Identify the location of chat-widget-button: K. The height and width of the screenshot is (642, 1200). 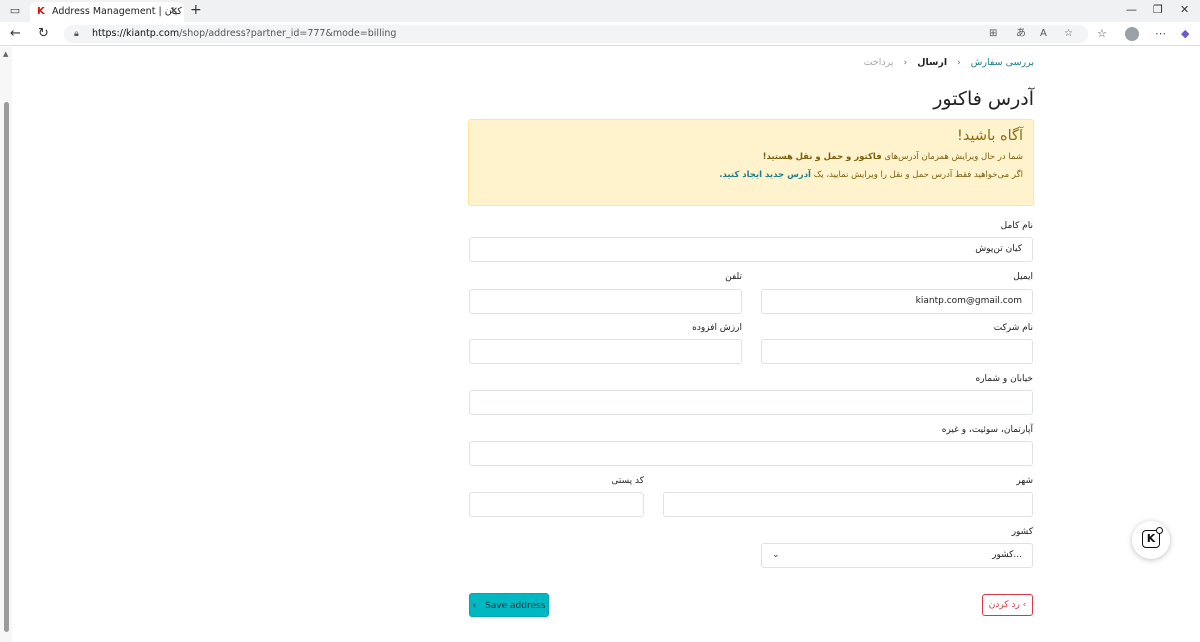
(1151, 540).